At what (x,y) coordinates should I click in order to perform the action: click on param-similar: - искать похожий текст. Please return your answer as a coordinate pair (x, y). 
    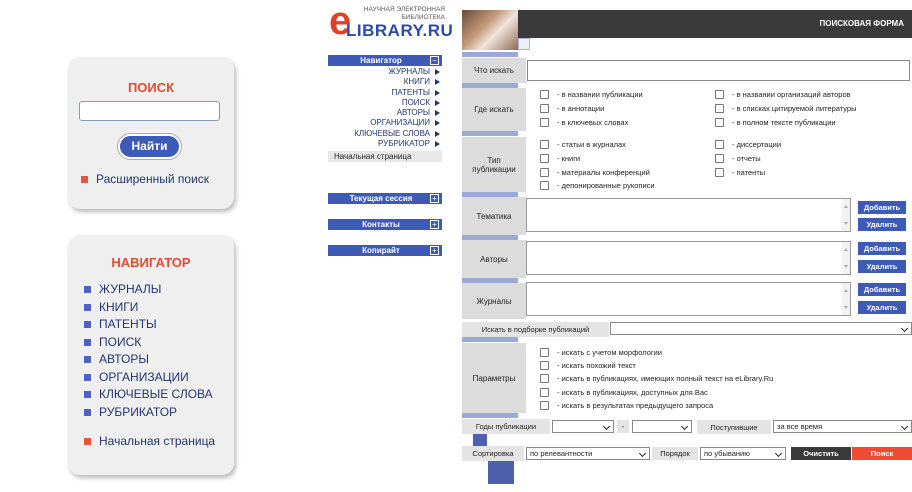
    Looking at the image, I should click on (588, 365).